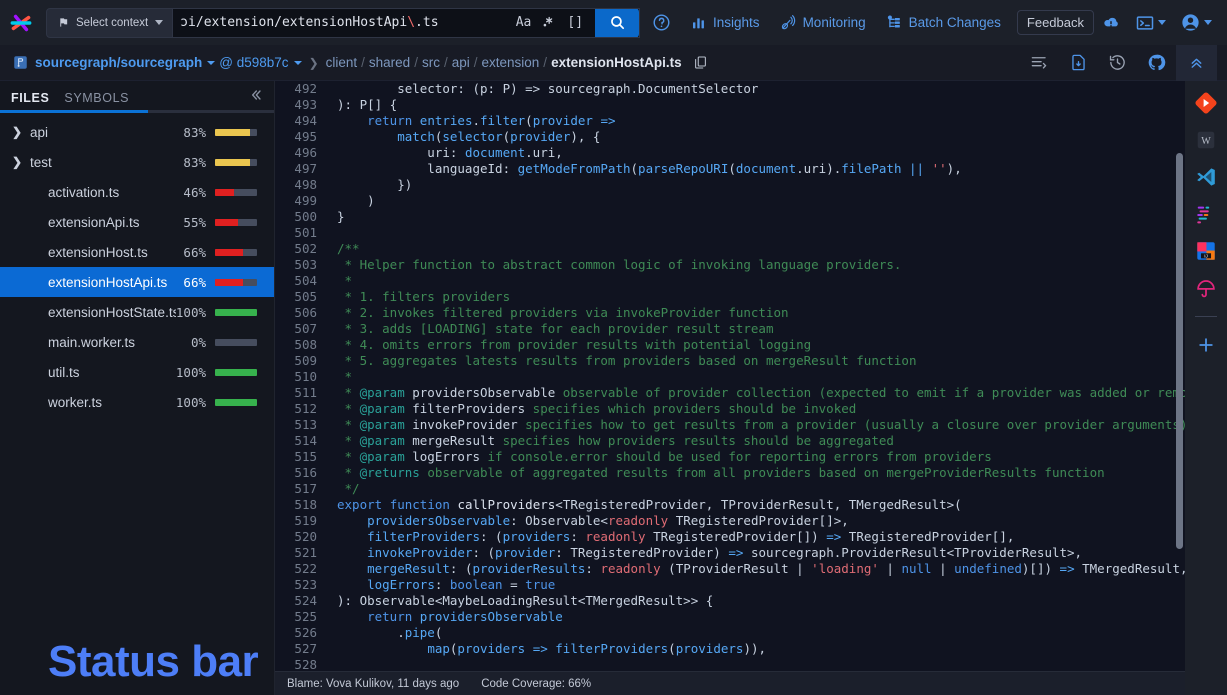  I want to click on code-line: 500}, so click(730, 217).